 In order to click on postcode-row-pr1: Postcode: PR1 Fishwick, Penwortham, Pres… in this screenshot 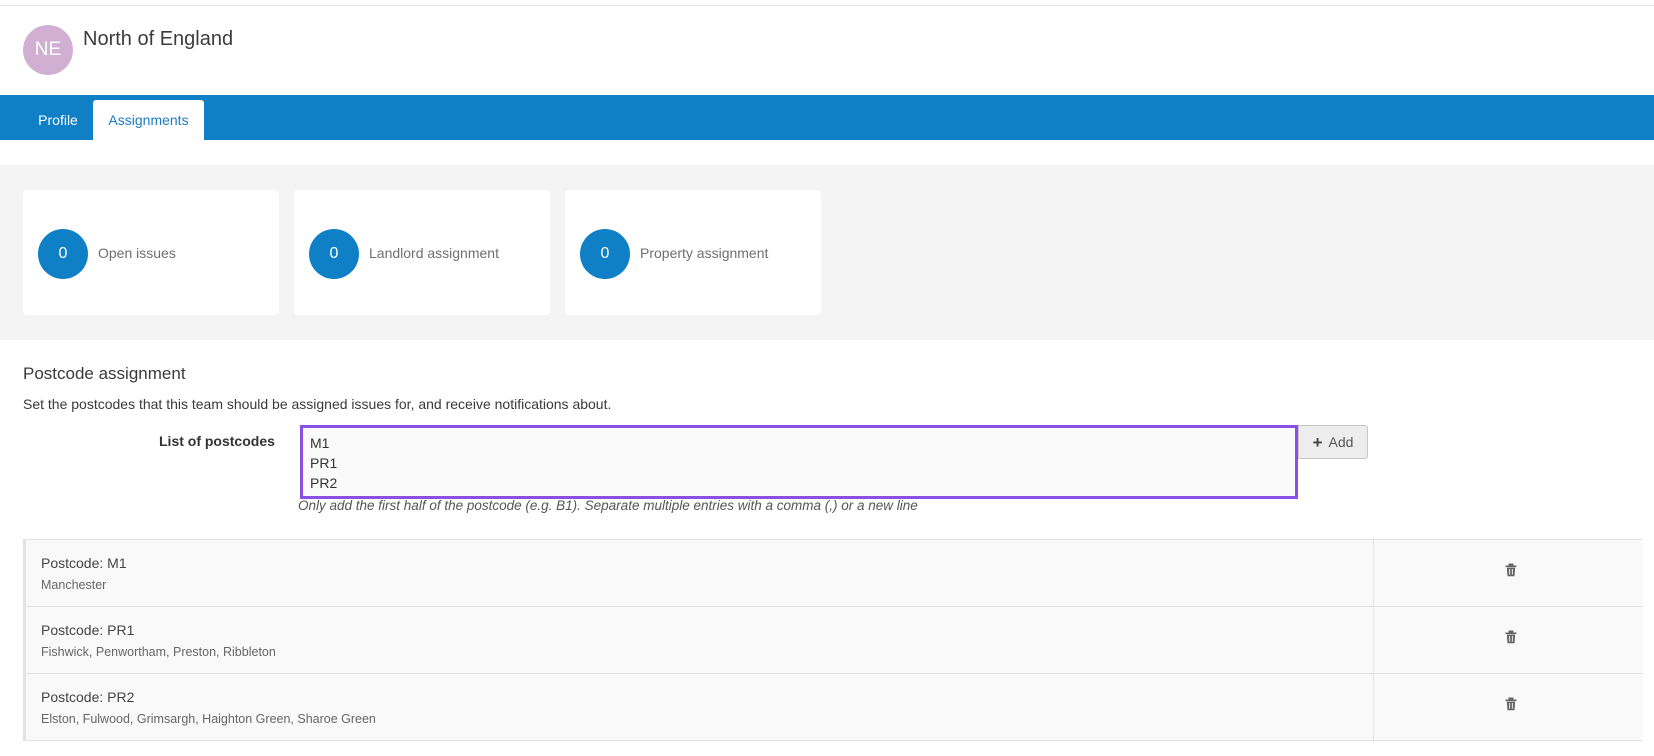, I will do `click(833, 640)`.